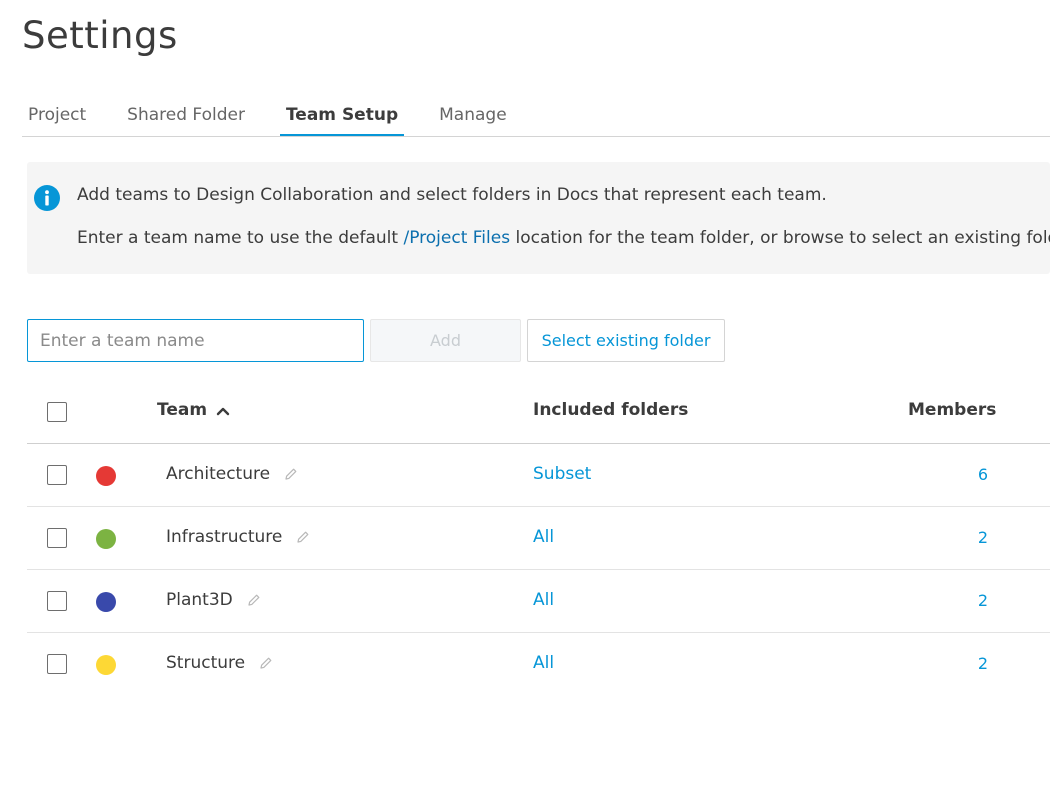 The image size is (1050, 790). I want to click on select-all-checkbox, so click(57, 412).